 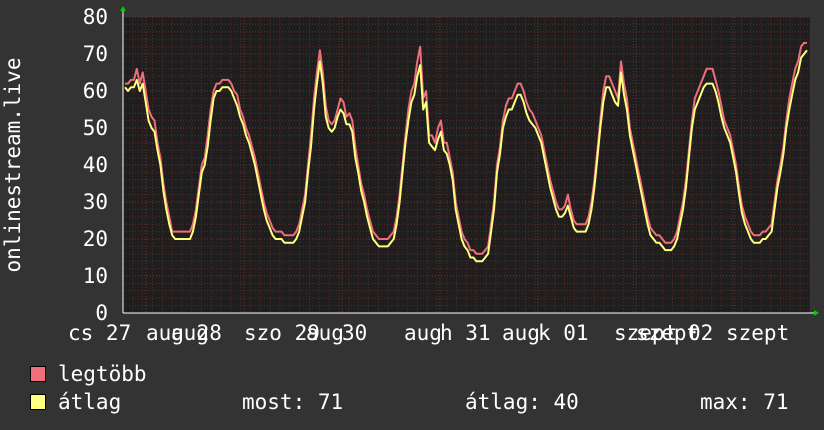 What do you see at coordinates (354, 333) in the screenshot?
I see `x-tick-label: 30` at bounding box center [354, 333].